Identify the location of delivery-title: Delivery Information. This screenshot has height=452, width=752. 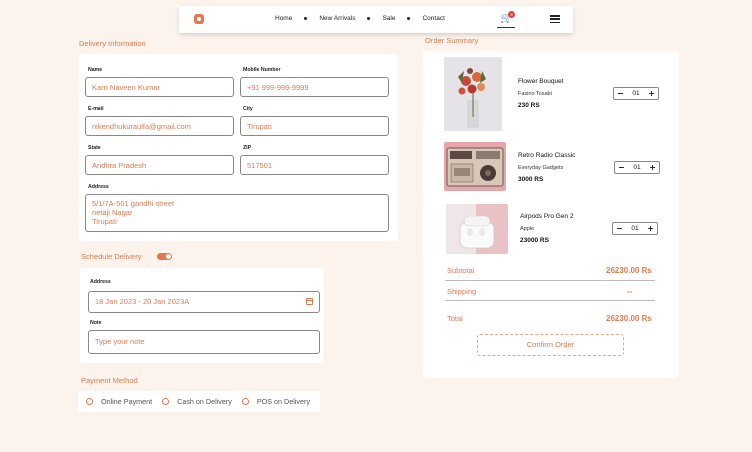
(112, 43).